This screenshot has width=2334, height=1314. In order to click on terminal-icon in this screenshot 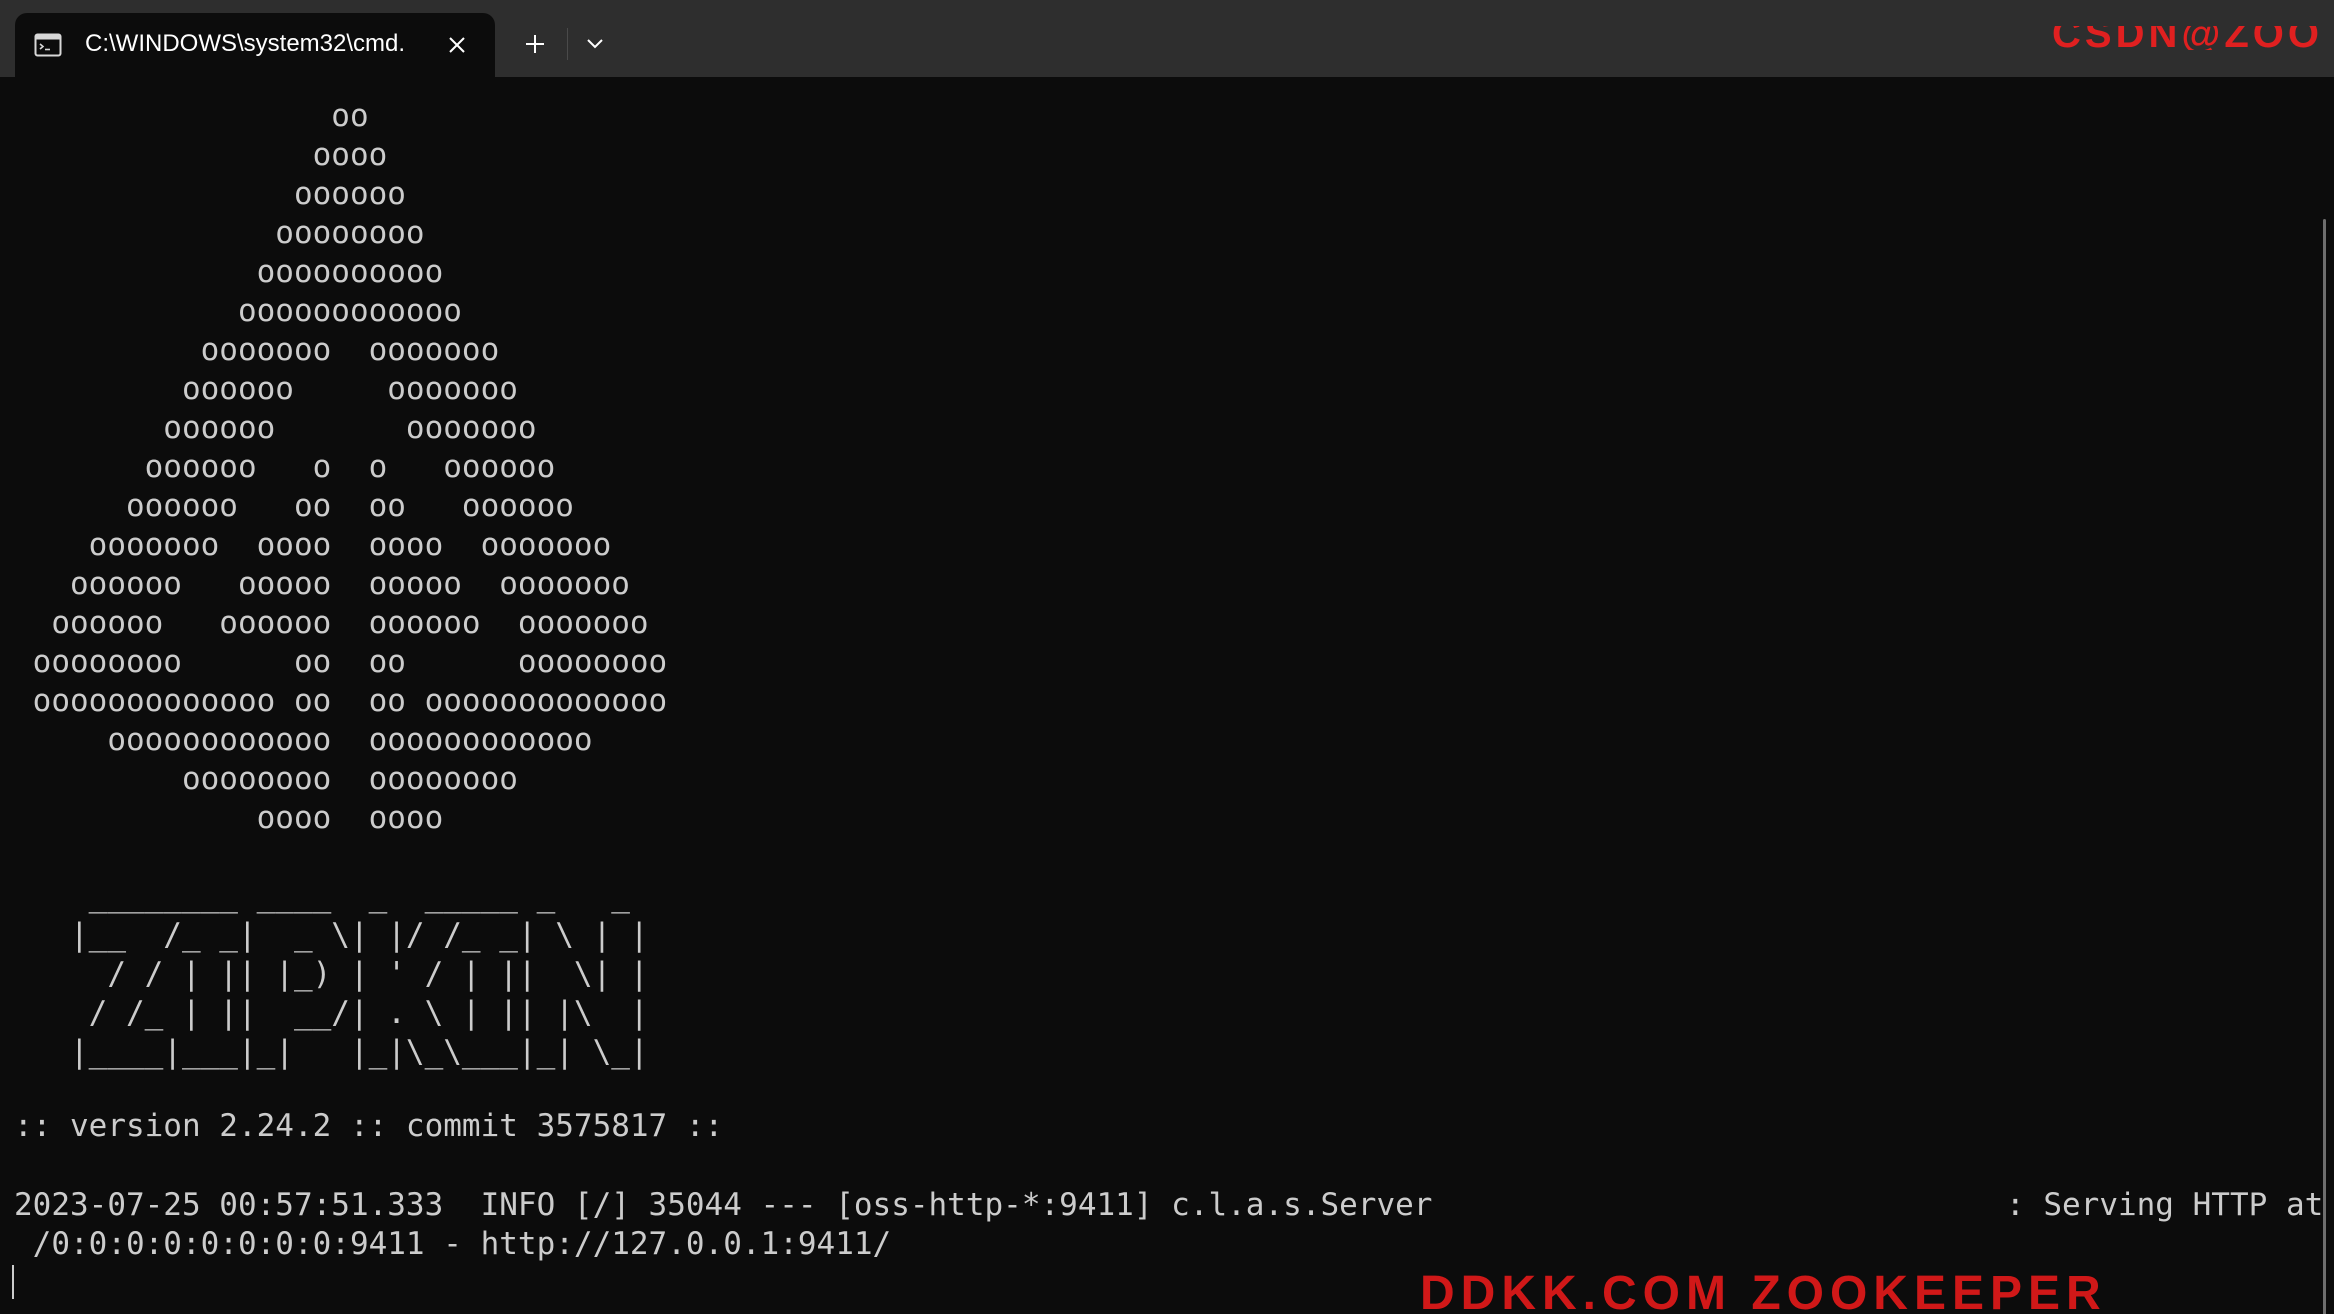, I will do `click(48, 45)`.